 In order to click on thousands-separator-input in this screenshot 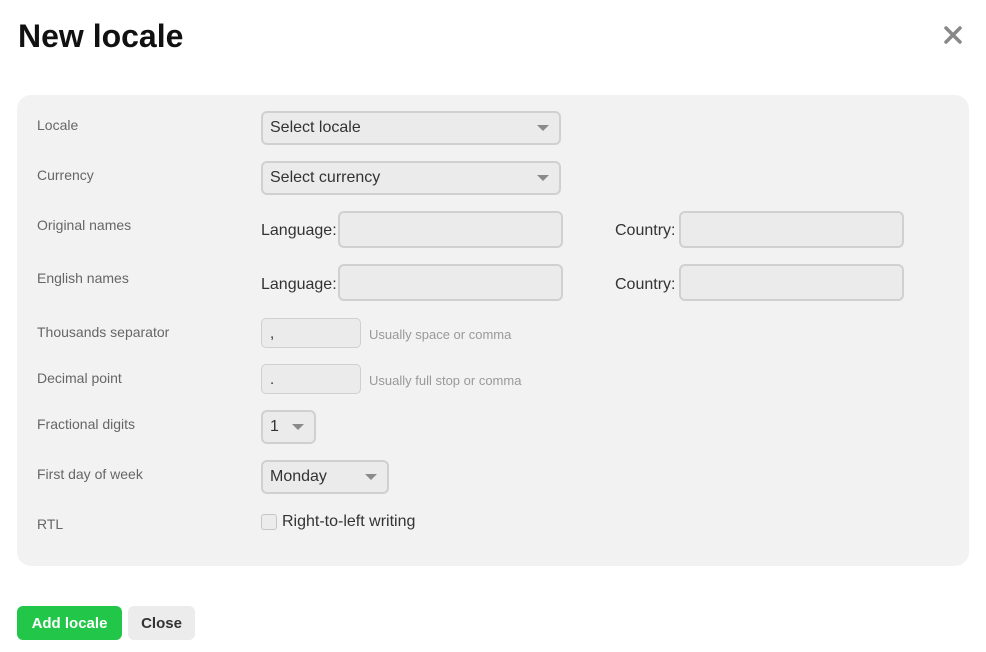, I will do `click(311, 333)`.